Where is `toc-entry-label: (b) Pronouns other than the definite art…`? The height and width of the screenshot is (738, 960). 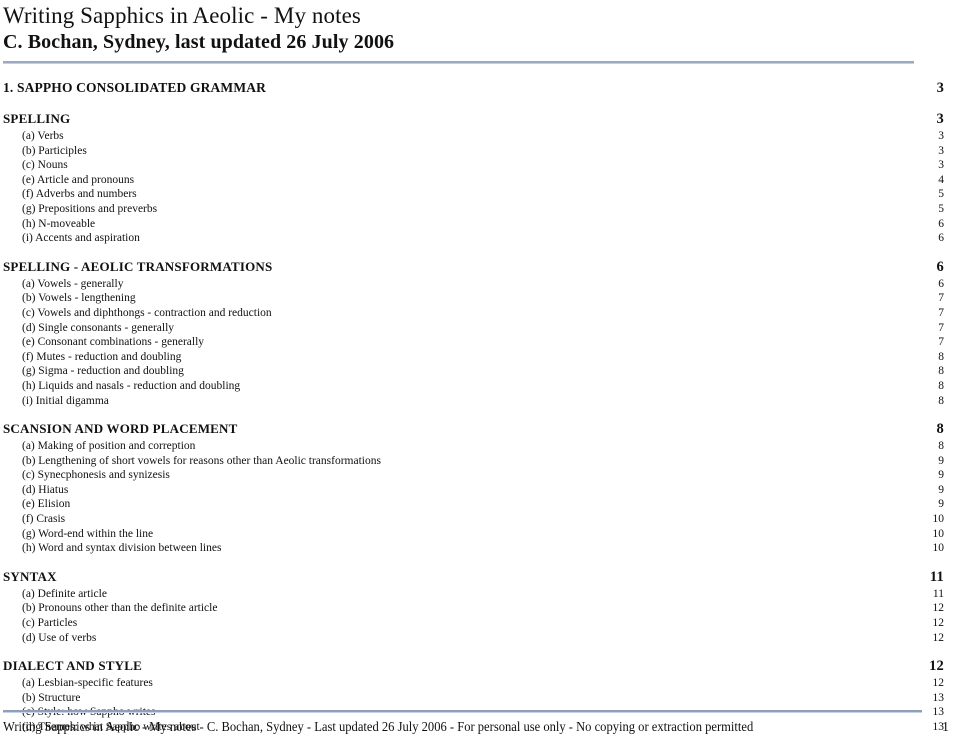
toc-entry-label: (b) Pronouns other than the definite art… is located at coordinates (120, 608).